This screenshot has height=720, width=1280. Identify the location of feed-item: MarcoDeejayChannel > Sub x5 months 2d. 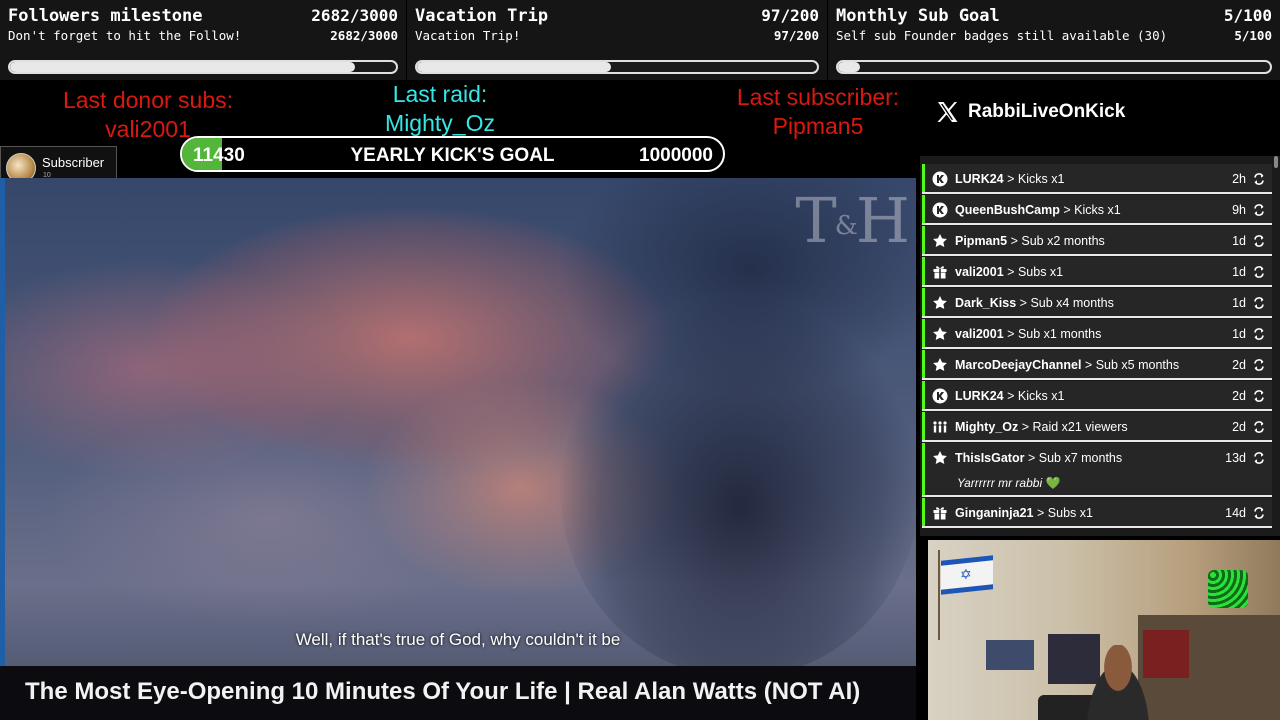
(1097, 365).